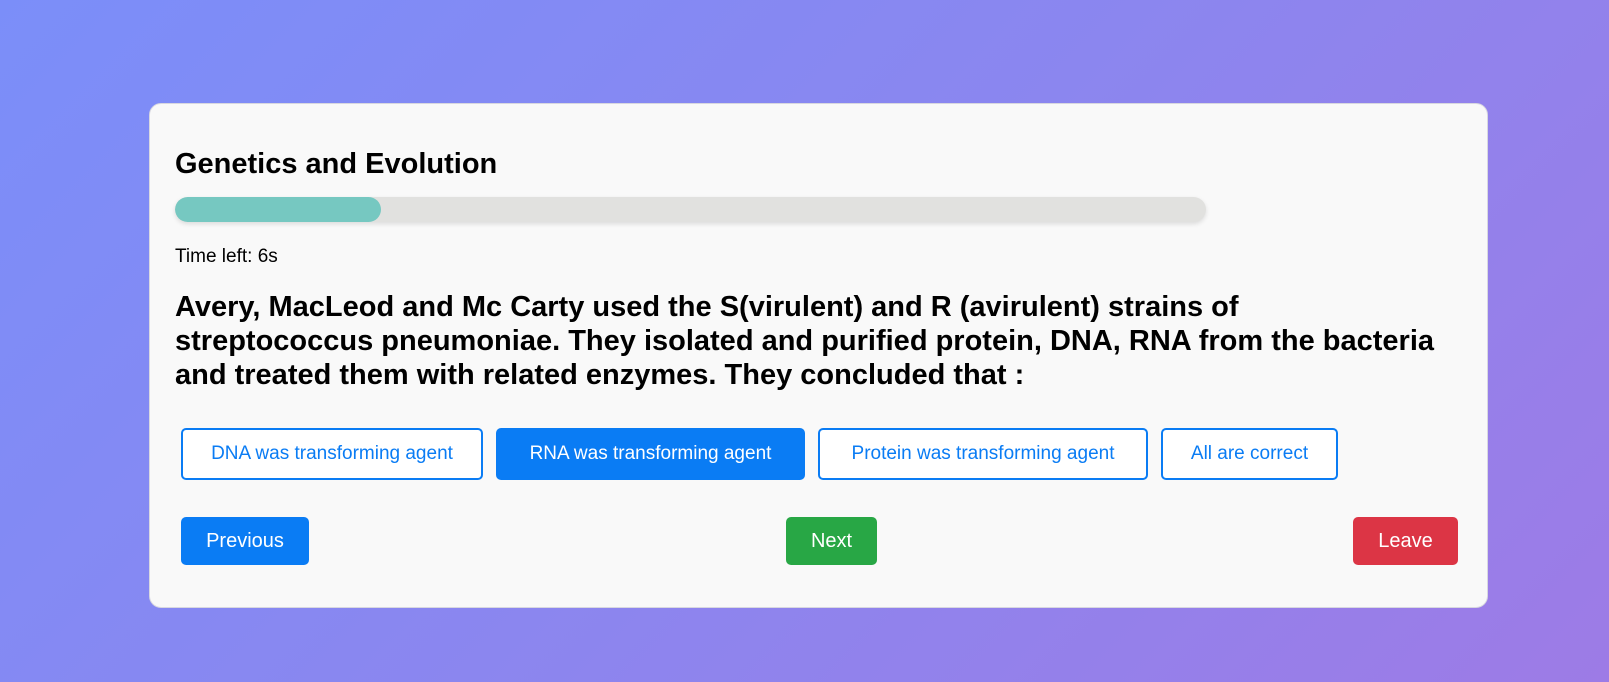 Image resolution: width=1609 pixels, height=682 pixels. What do you see at coordinates (690, 209) in the screenshot?
I see `progress-bar` at bounding box center [690, 209].